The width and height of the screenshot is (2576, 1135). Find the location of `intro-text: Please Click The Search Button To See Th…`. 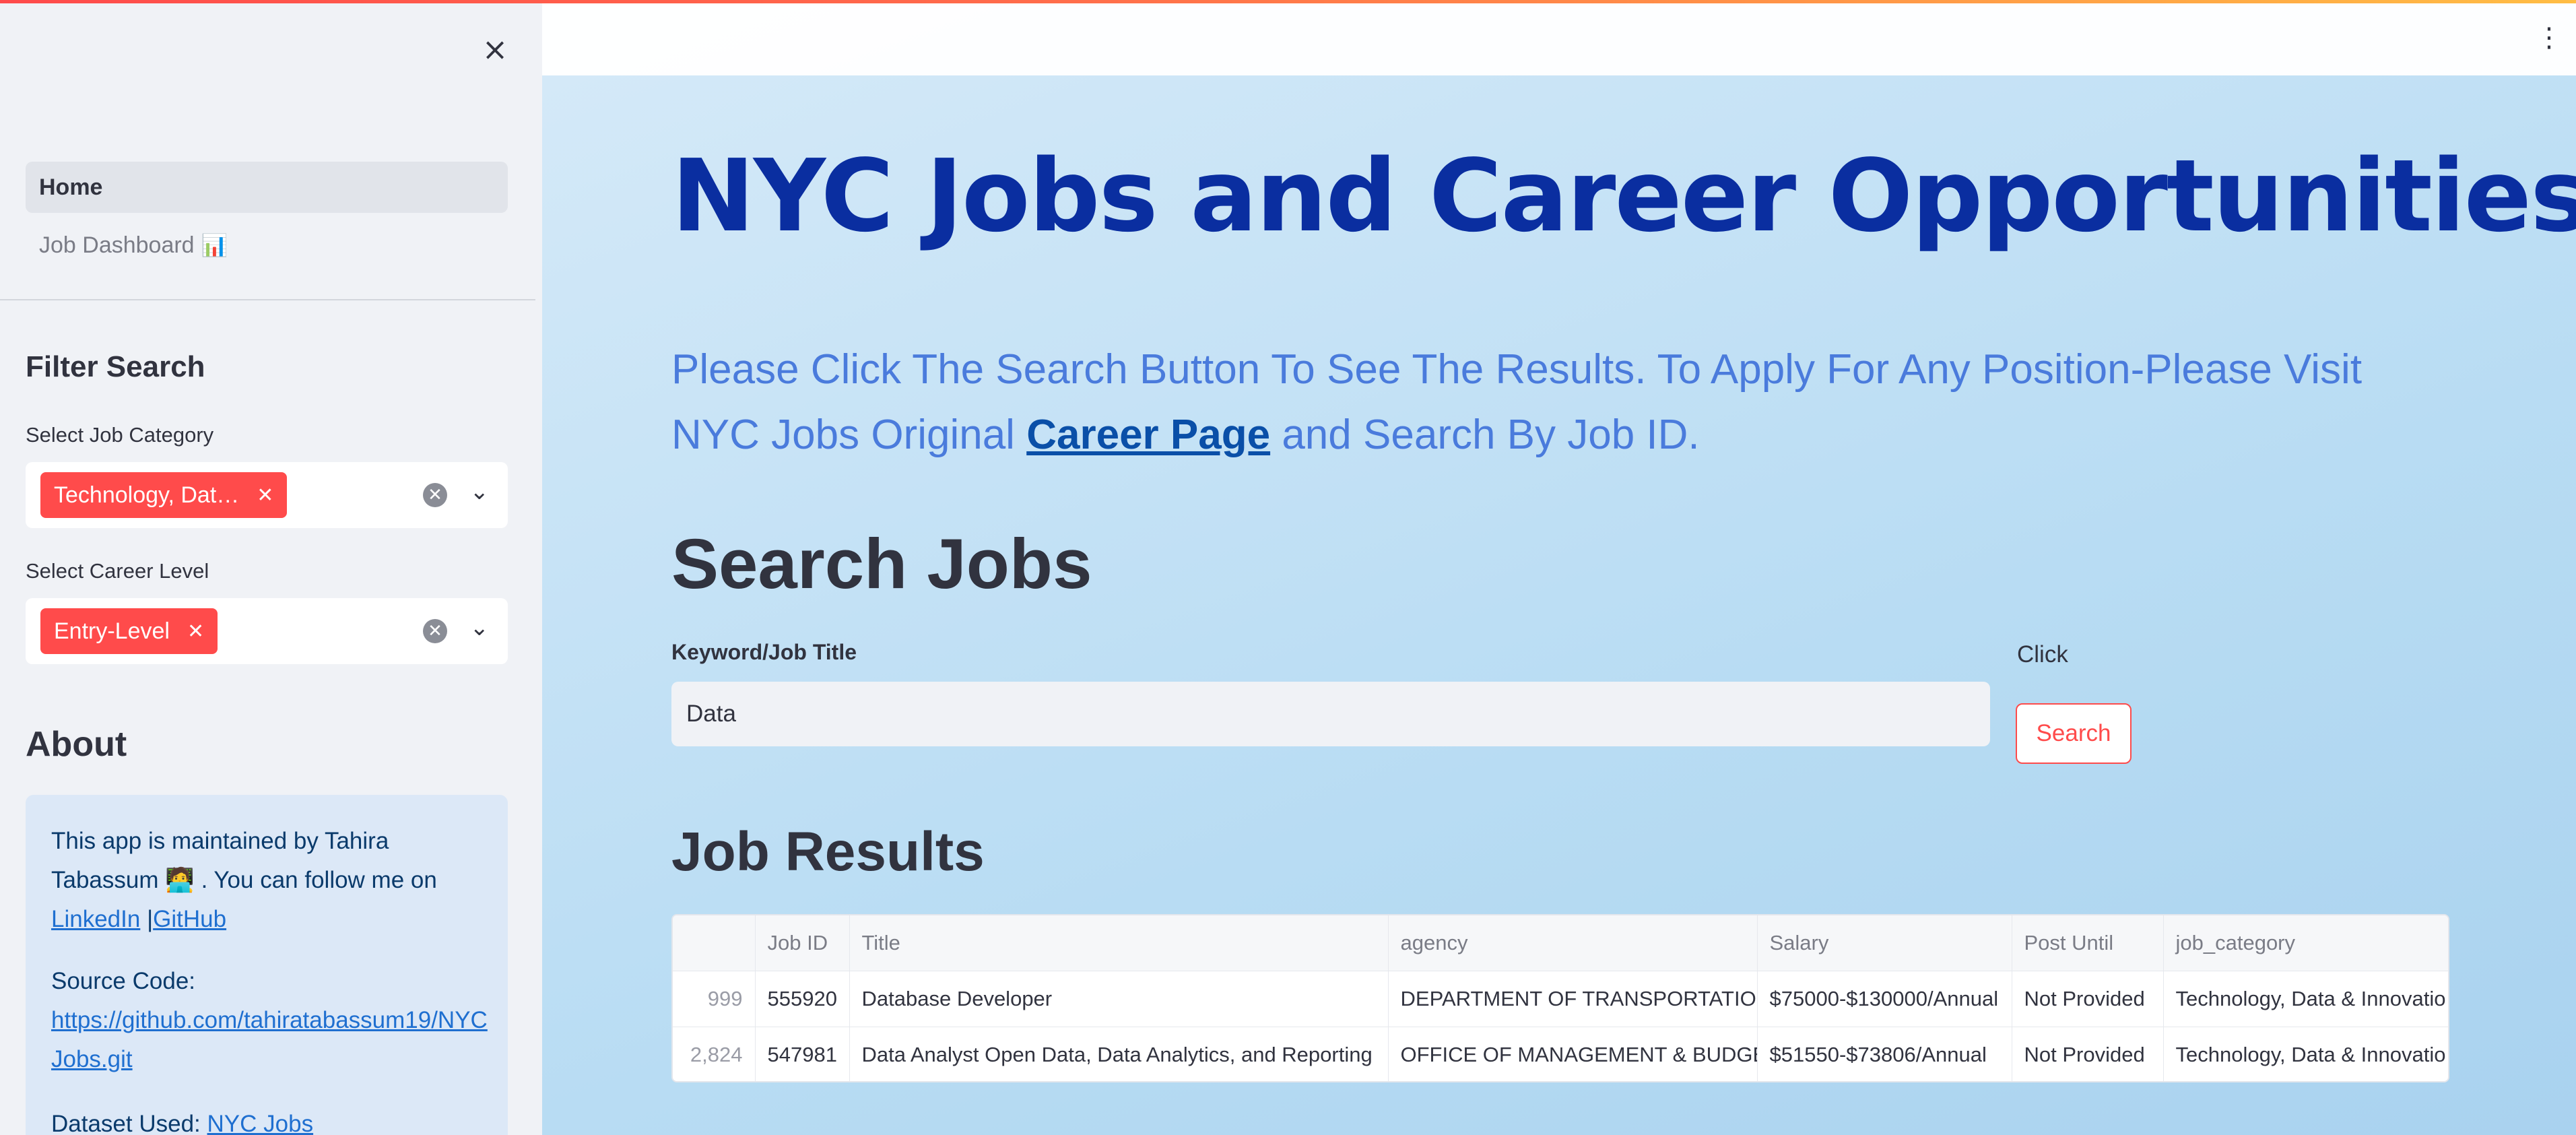

intro-text: Please Click The Search Button To See Th… is located at coordinates (1560, 402).